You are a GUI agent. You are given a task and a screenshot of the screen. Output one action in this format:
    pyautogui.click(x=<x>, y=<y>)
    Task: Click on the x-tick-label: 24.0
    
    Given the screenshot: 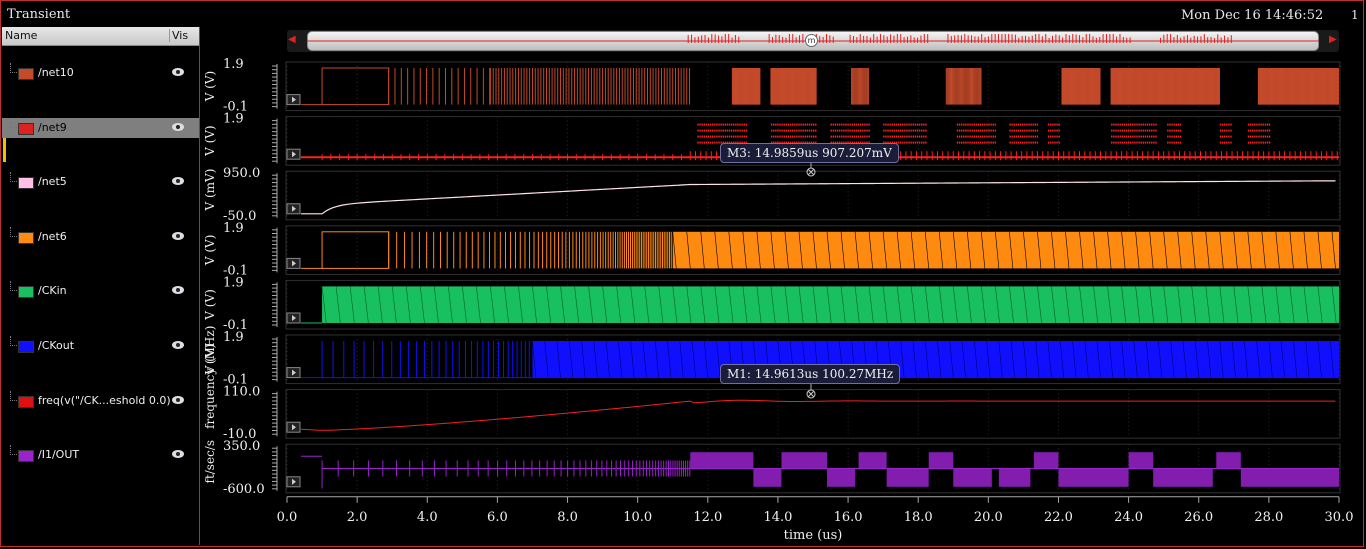 What is the action you would take?
    pyautogui.click(x=1128, y=517)
    